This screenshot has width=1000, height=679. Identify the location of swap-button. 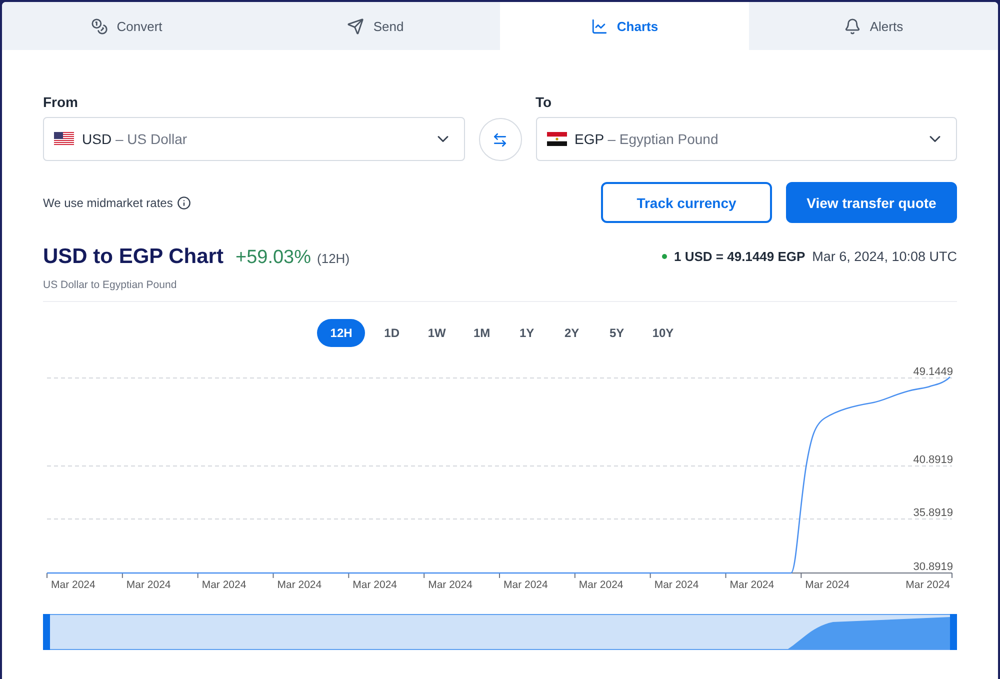
(500, 139).